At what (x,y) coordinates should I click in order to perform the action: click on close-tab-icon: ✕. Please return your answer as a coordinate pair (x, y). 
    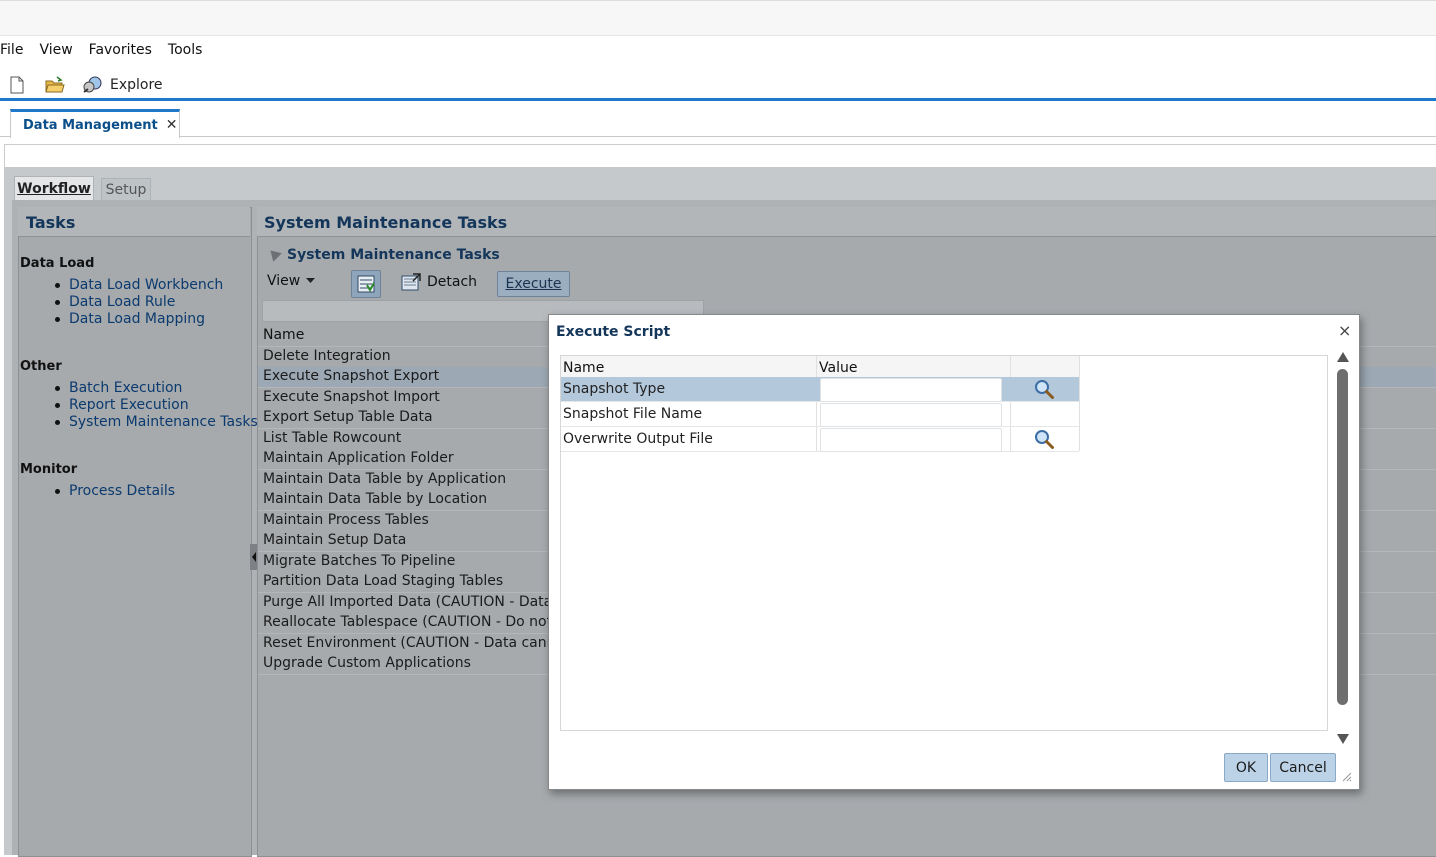
    Looking at the image, I should click on (172, 125).